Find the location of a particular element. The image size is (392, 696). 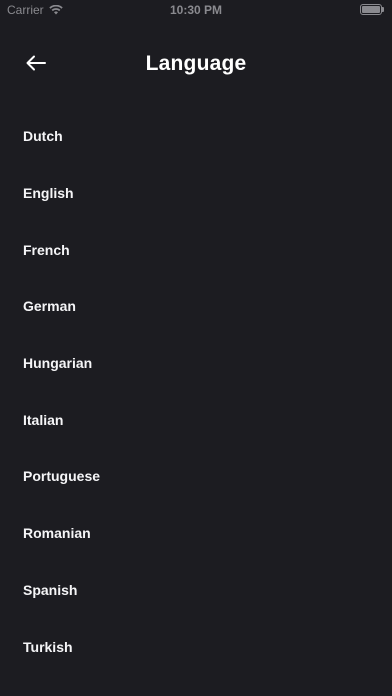

language-label: German is located at coordinates (49, 306).